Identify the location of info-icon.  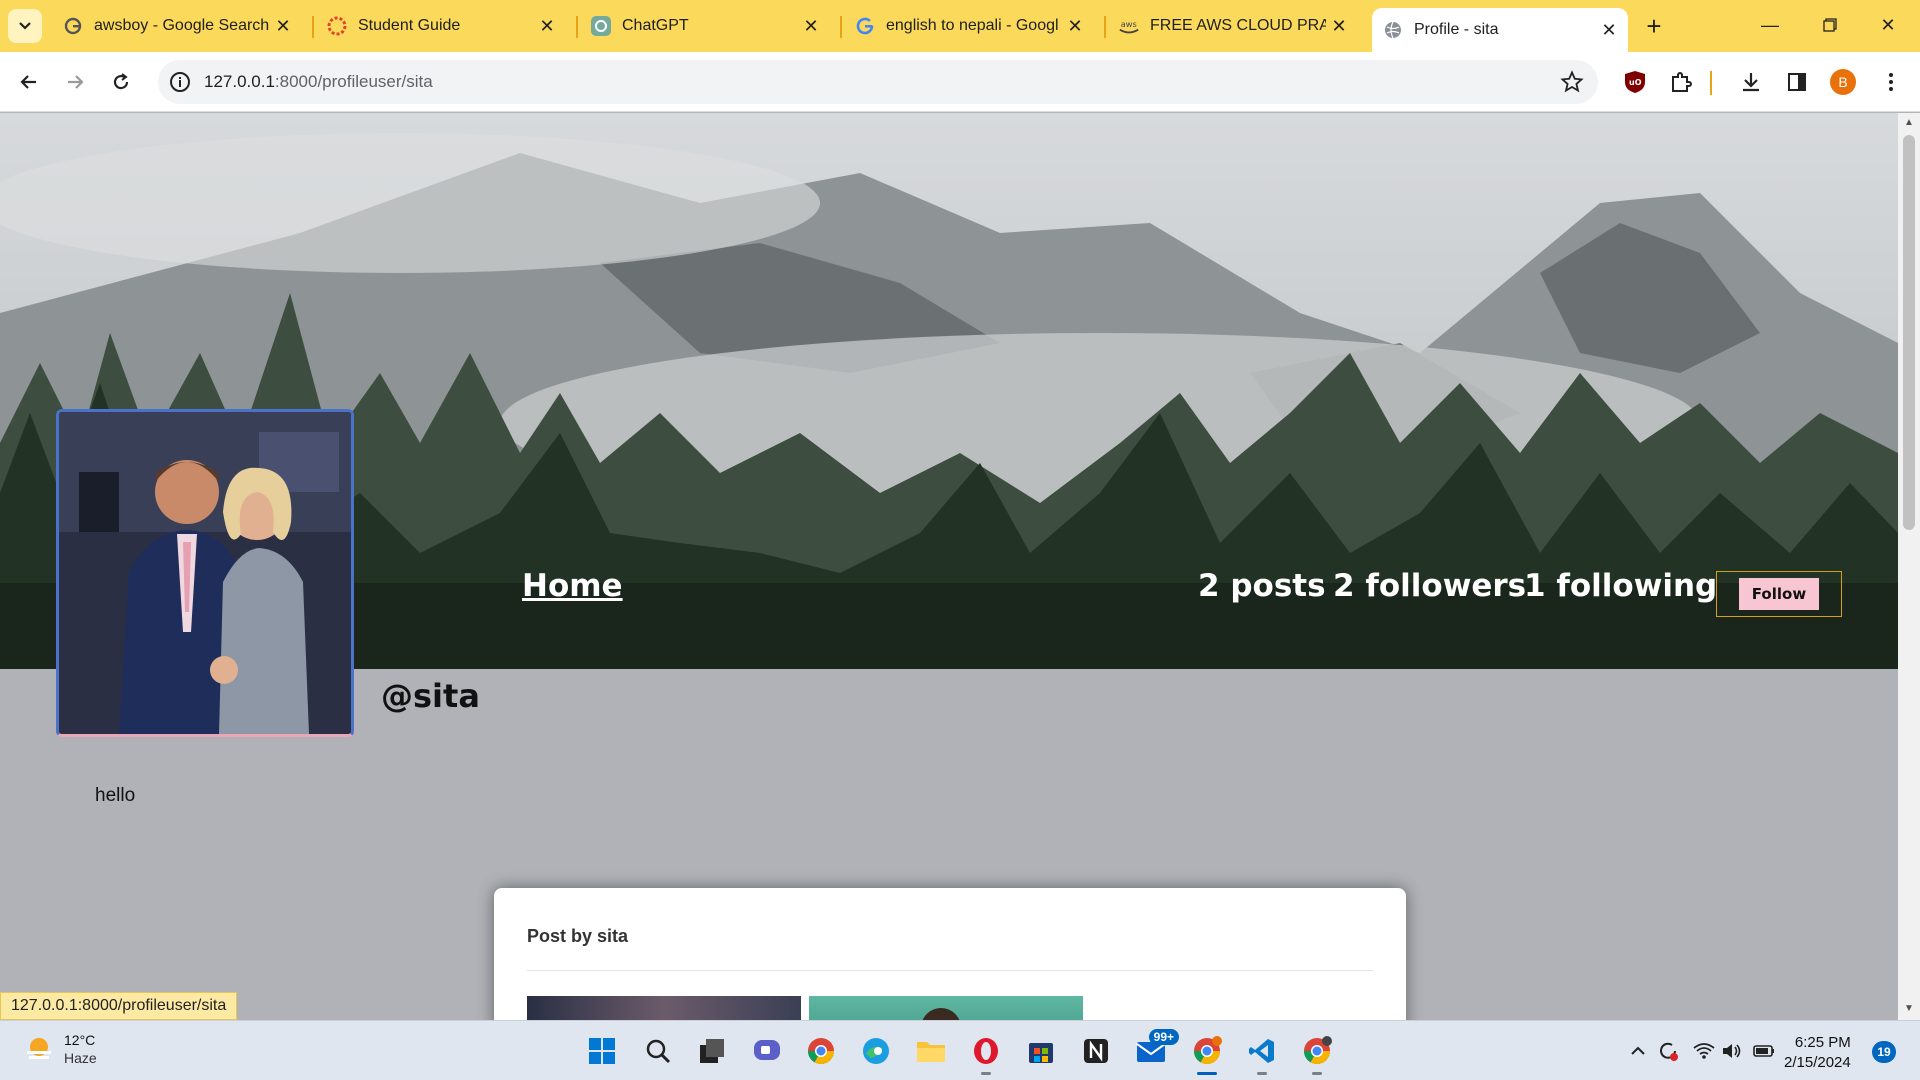
(180, 82).